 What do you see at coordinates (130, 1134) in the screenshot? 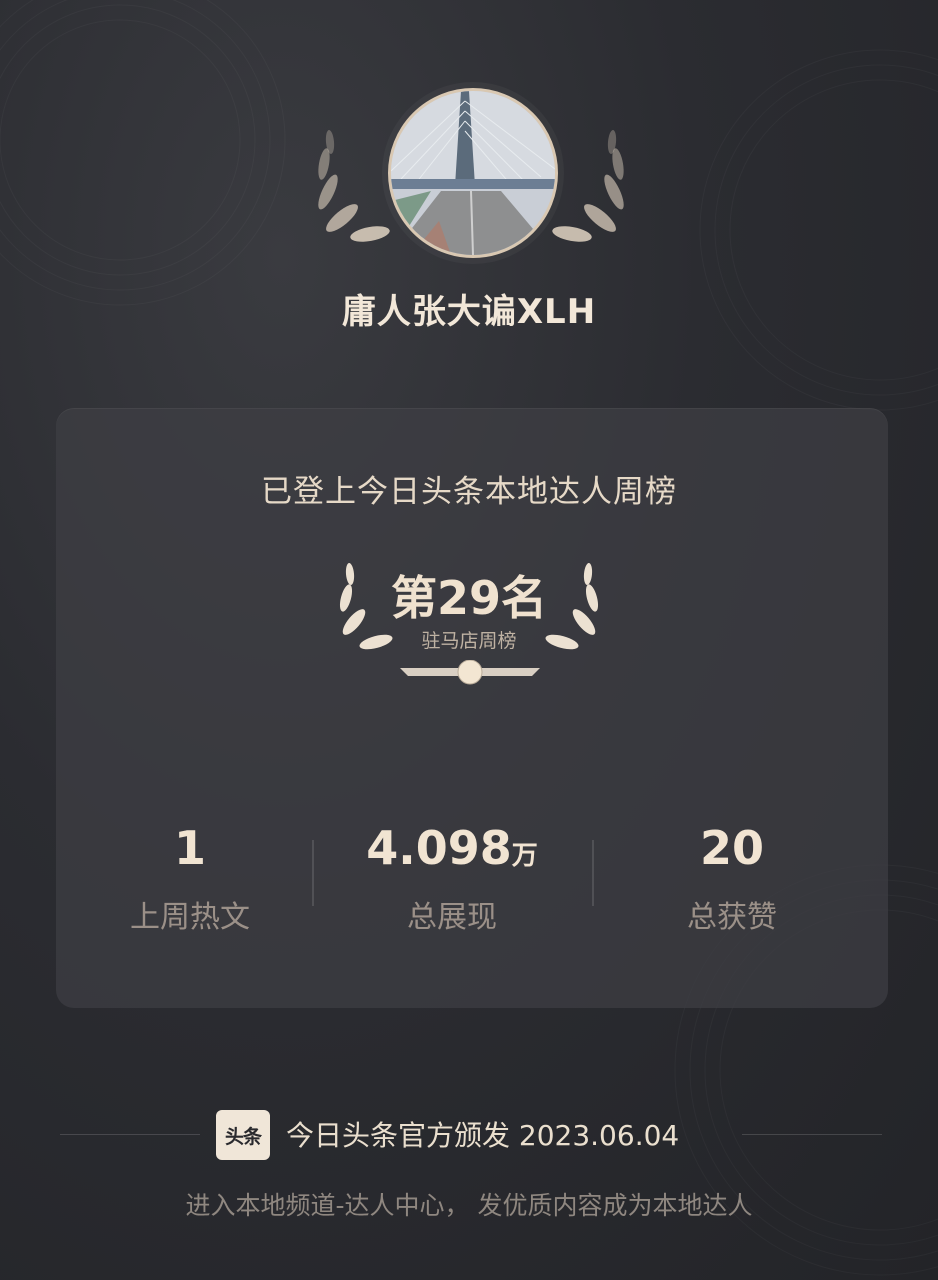
I see `footer-line-left` at bounding box center [130, 1134].